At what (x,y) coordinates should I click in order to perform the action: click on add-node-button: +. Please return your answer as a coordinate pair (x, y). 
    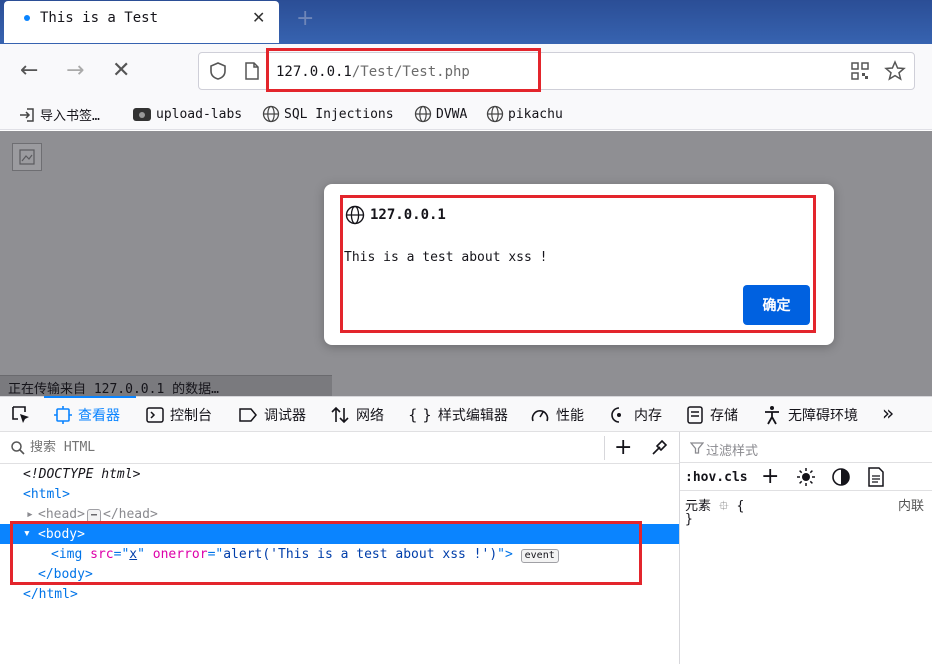
    Looking at the image, I should click on (623, 447).